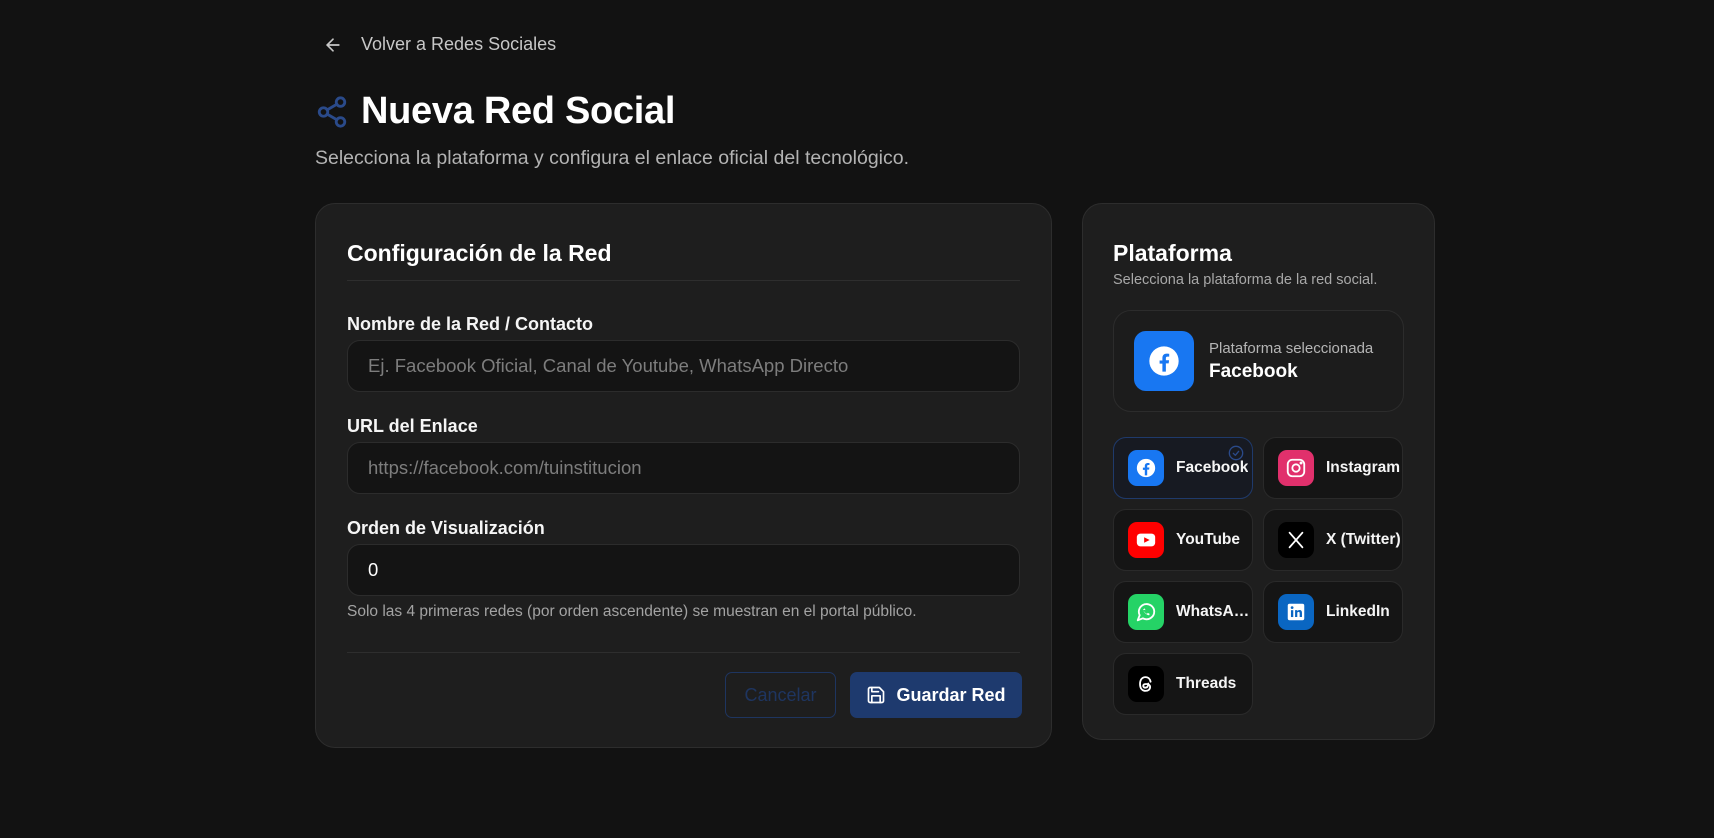 The width and height of the screenshot is (1714, 838). I want to click on platform-option-x: X (Twitter), so click(1333, 540).